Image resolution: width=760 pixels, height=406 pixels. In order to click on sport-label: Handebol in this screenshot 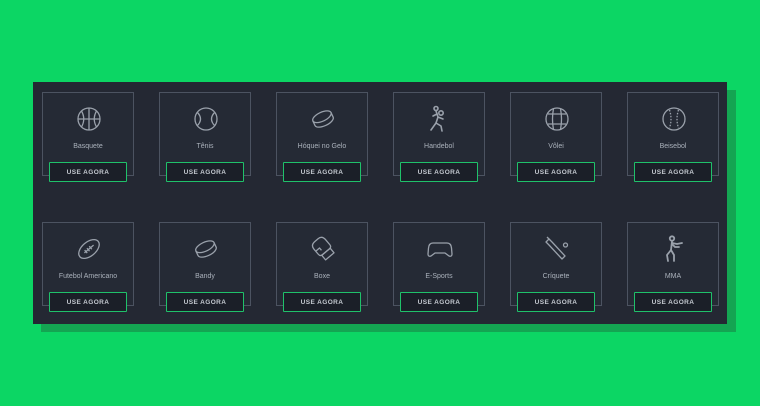, I will do `click(439, 146)`.